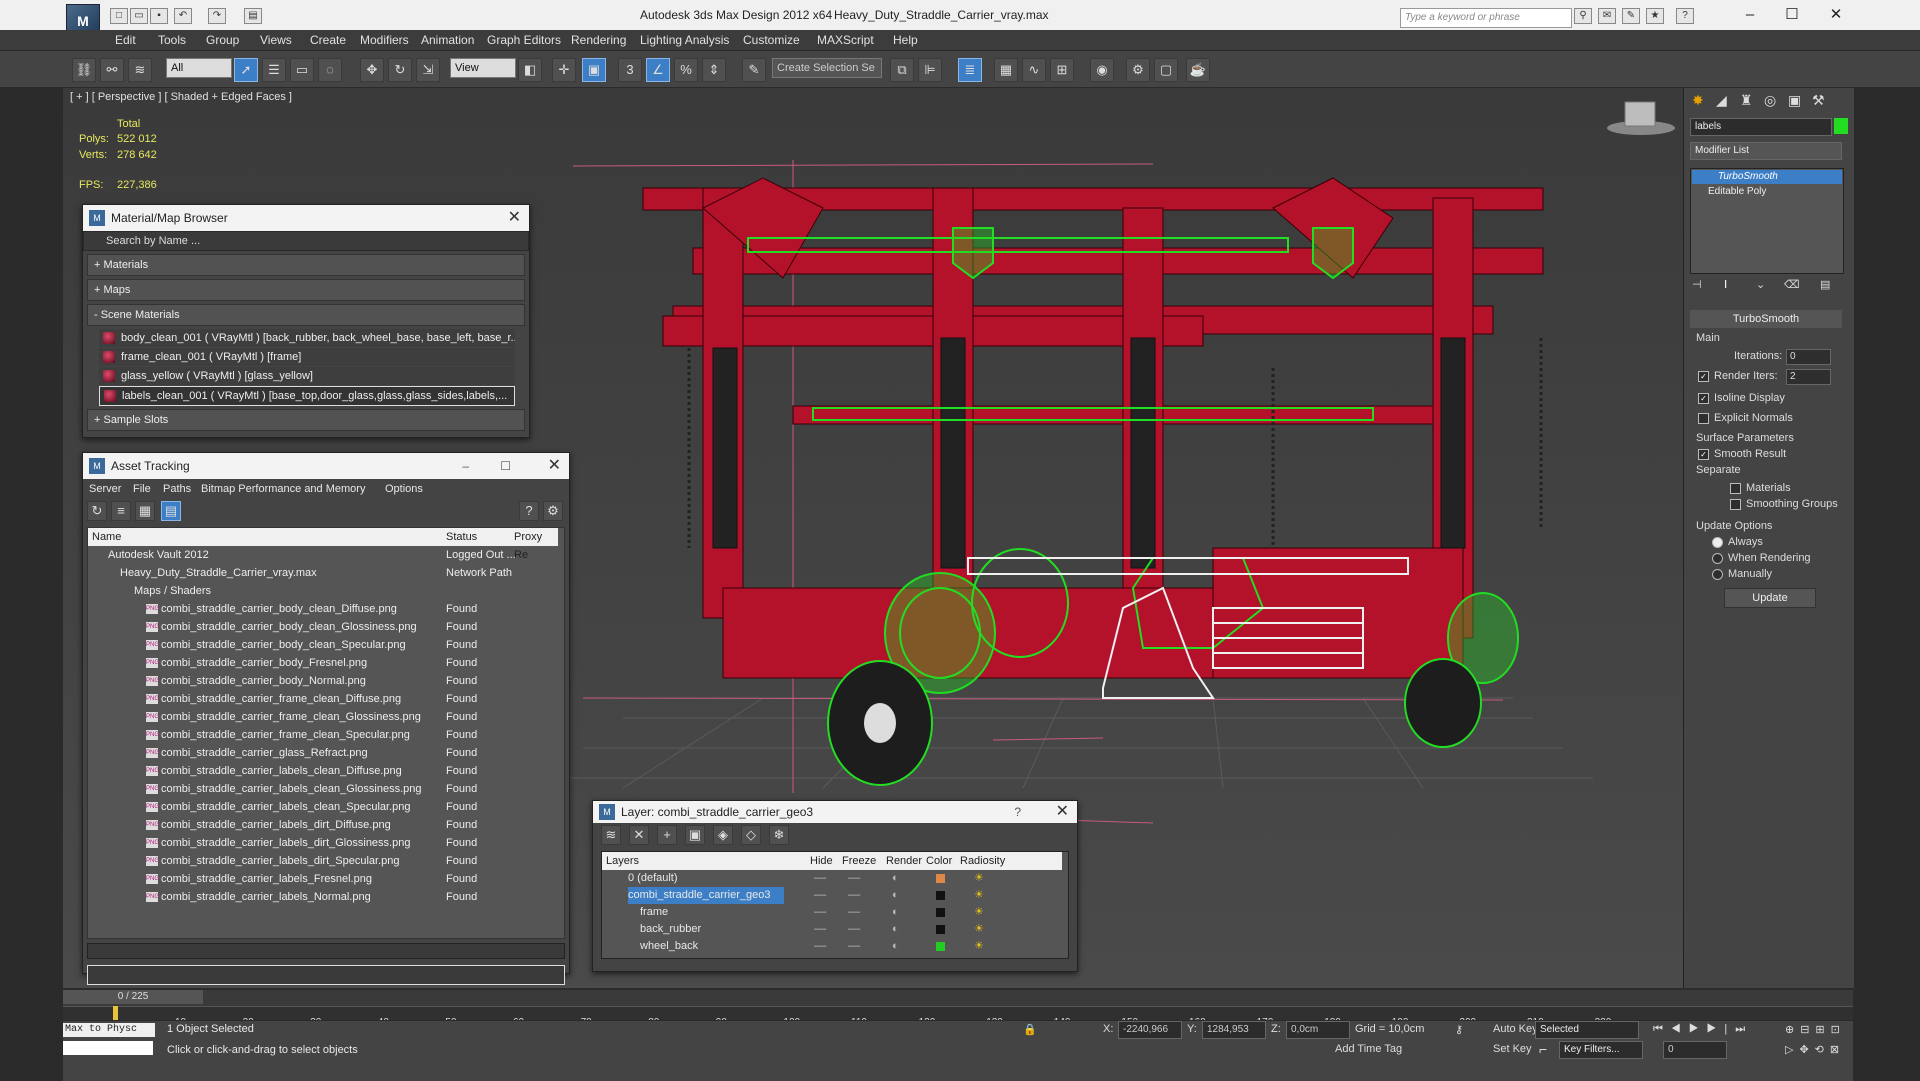 The image size is (1920, 1081). Describe the element at coordinates (684, 40) in the screenshot. I see `menu-lighting-analysis: Lighting Analysis` at that location.